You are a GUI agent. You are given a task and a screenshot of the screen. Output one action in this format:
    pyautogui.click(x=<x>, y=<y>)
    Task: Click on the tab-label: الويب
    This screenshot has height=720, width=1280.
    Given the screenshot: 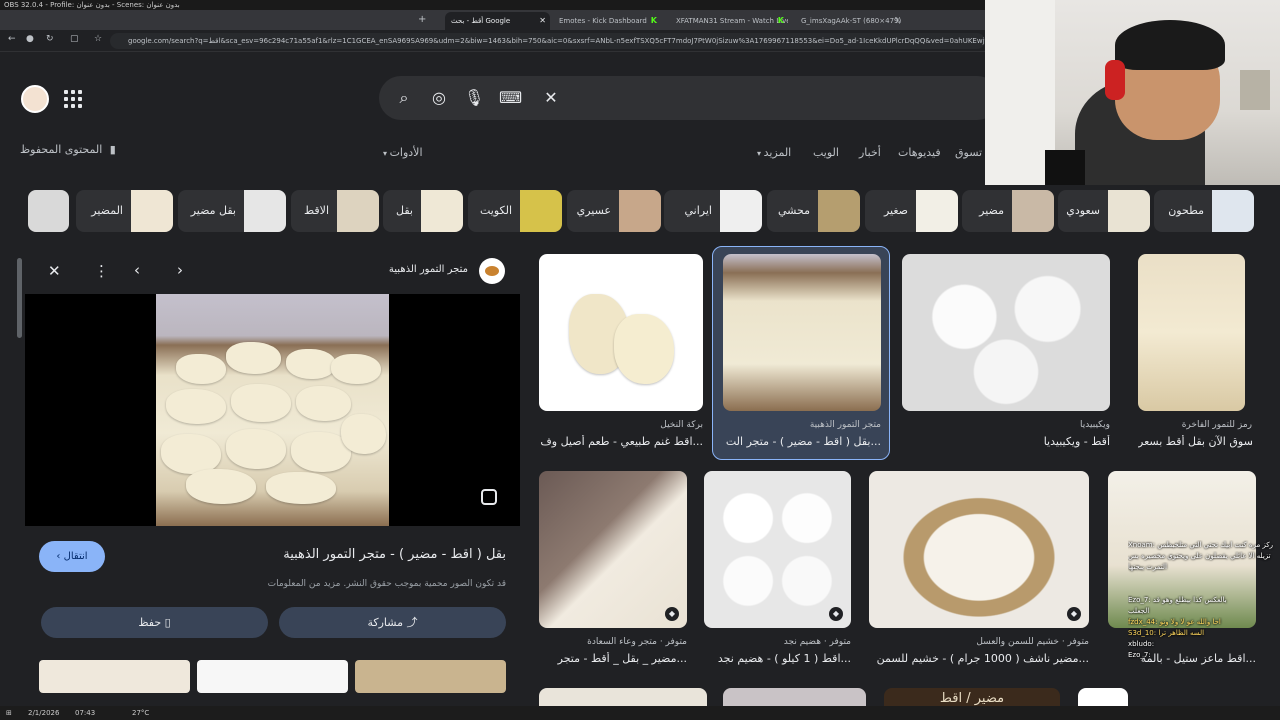 What is the action you would take?
    pyautogui.click(x=826, y=152)
    